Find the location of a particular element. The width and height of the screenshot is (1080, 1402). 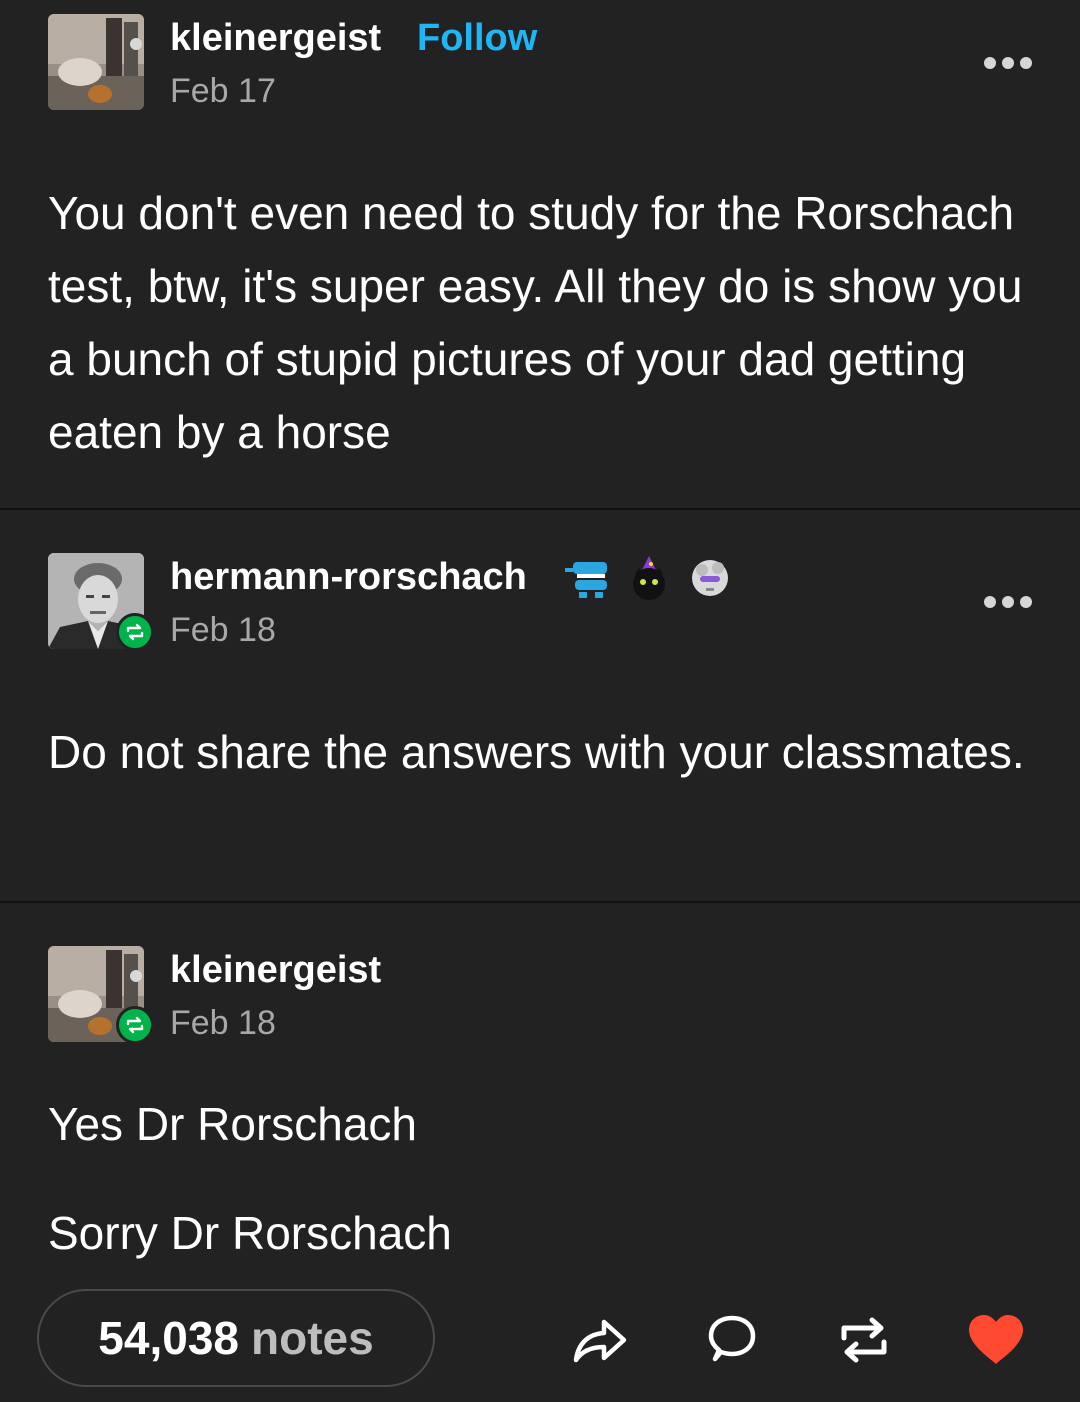

reblog-icon is located at coordinates (864, 1340).